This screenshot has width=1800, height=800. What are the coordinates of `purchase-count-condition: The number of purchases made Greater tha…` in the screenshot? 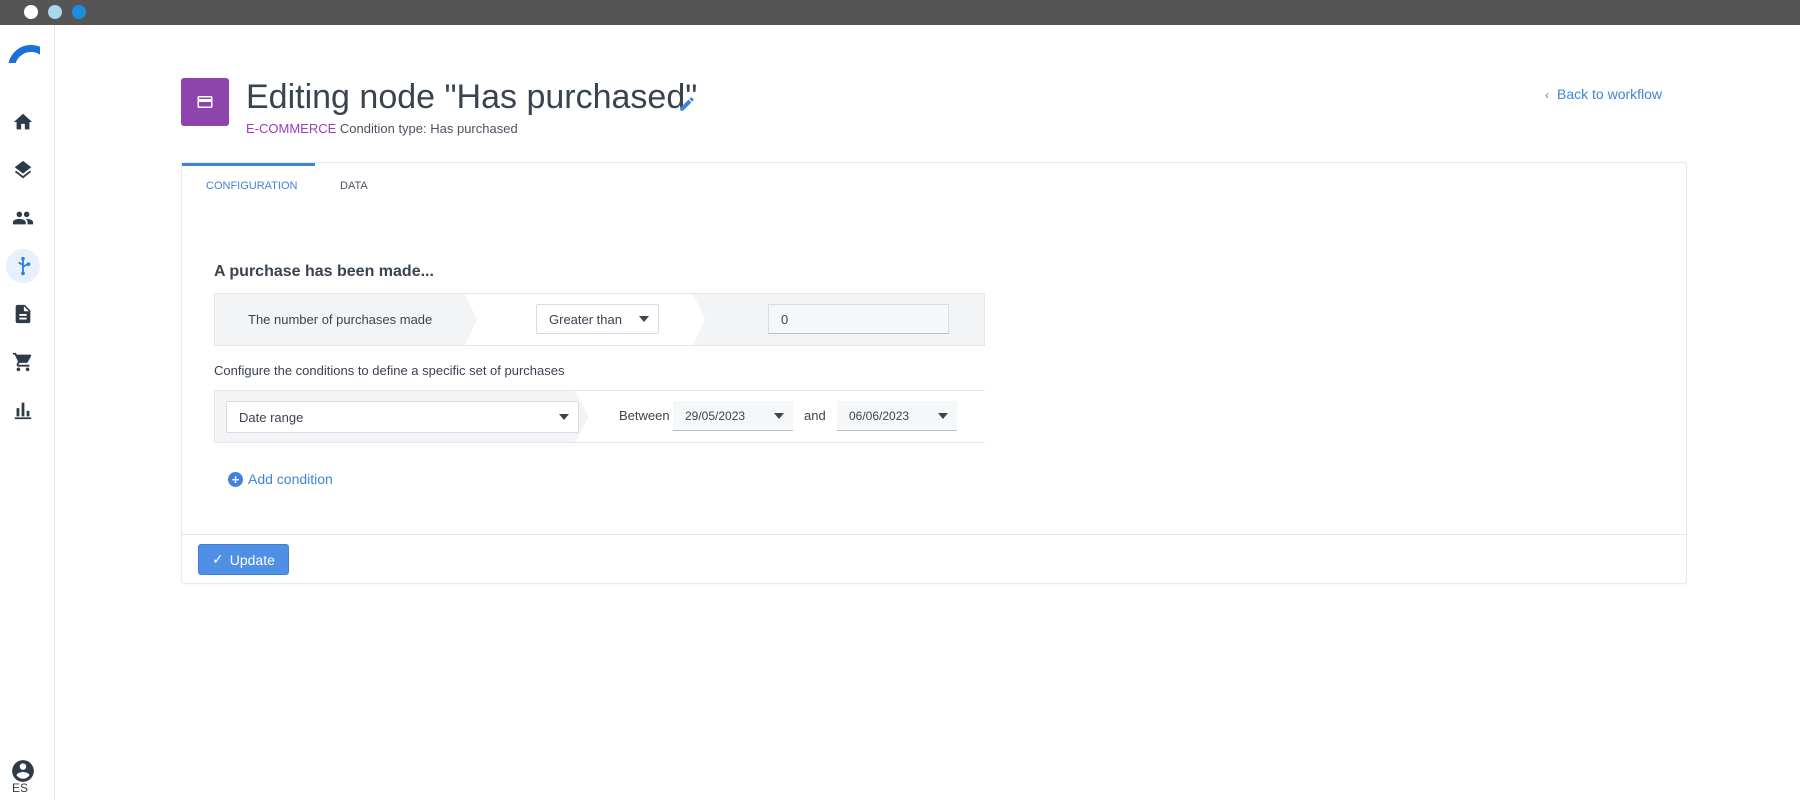 It's located at (599, 319).